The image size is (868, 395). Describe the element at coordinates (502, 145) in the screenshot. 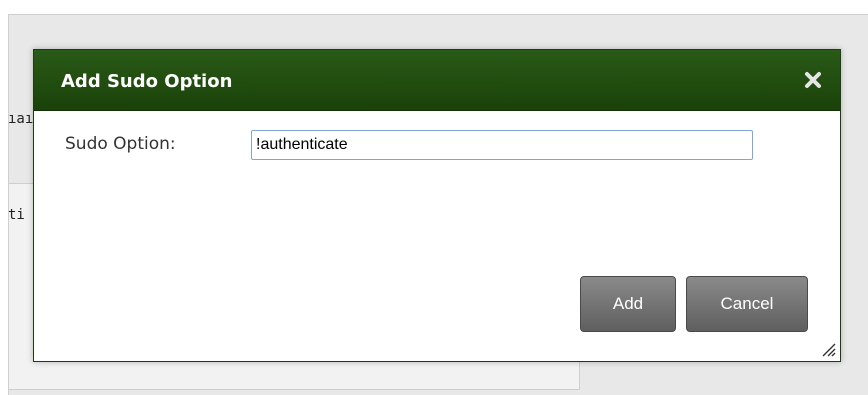

I see `sudo-option-input` at that location.